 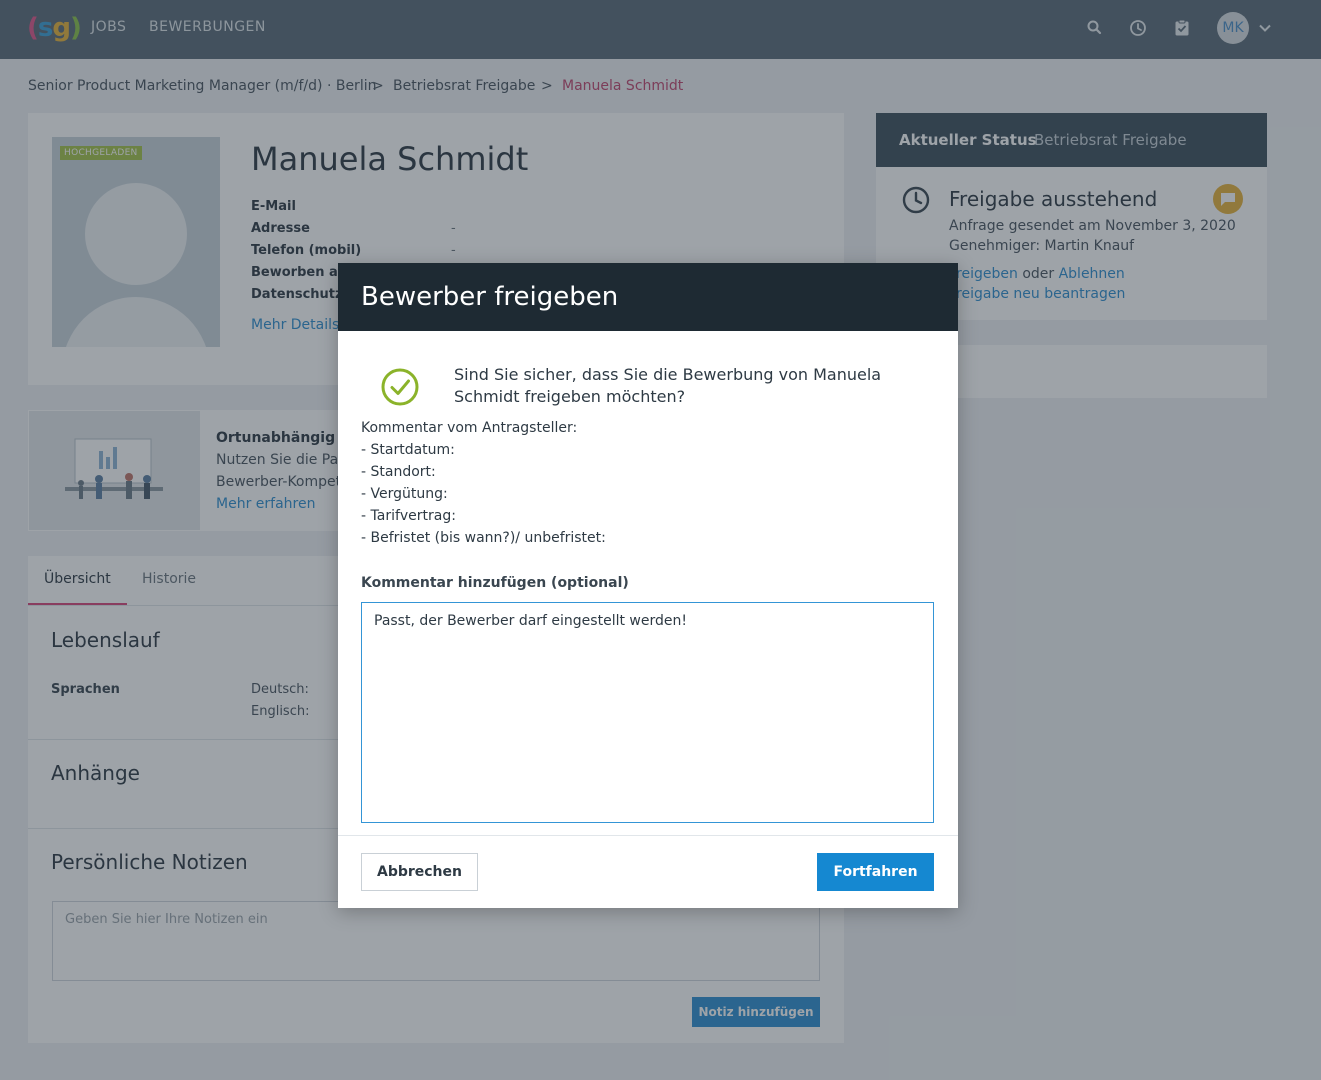 I want to click on divider, so click(x=648, y=835).